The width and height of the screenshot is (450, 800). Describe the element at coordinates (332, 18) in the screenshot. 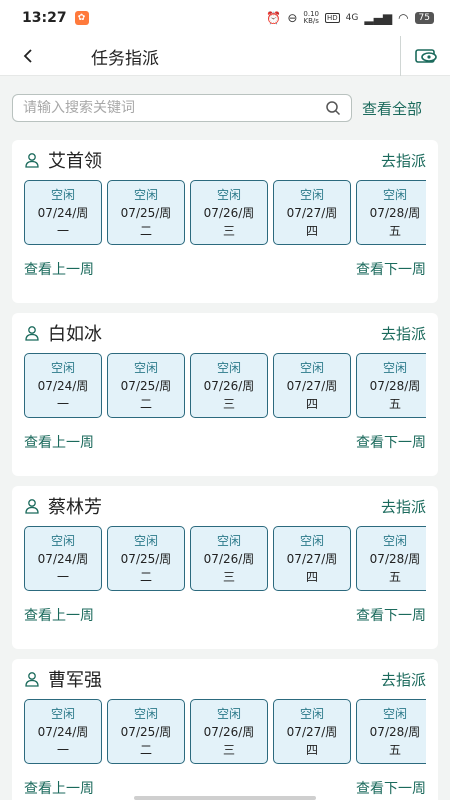

I see `hd-badge: HD` at that location.